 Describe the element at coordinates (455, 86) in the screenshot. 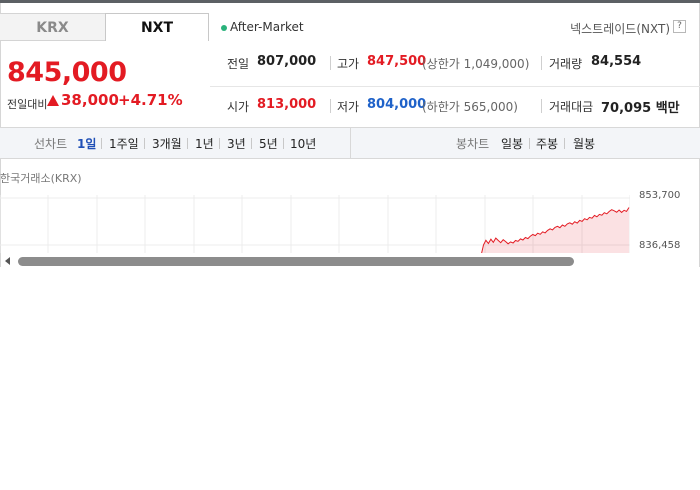

I see `stats-divider` at that location.